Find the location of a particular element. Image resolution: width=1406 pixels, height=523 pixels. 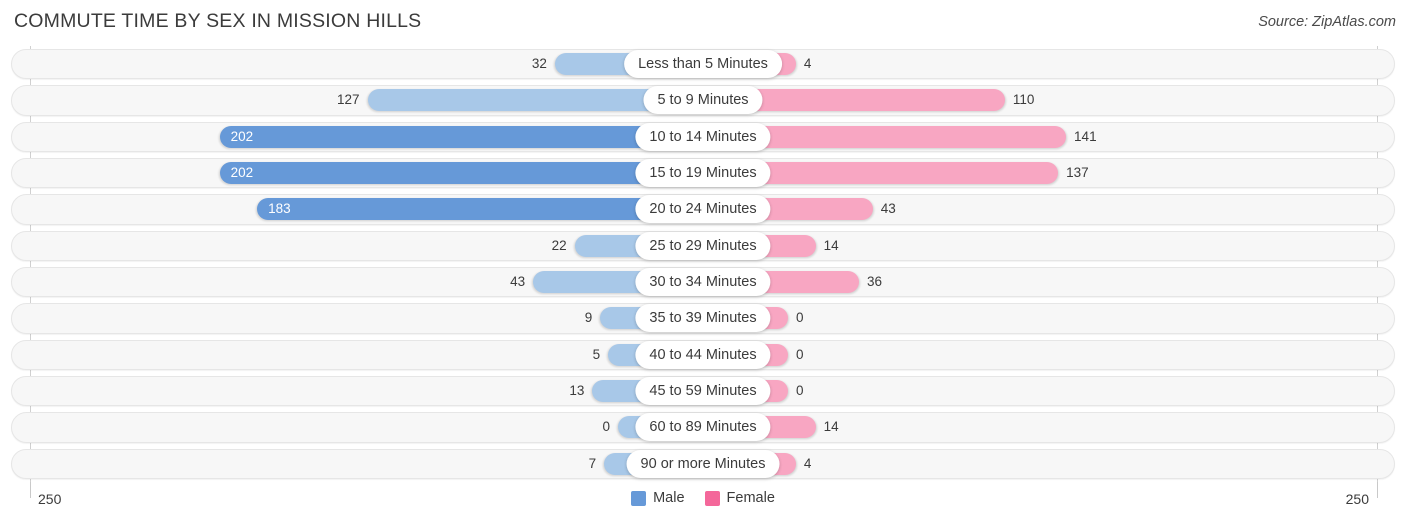

category-label-pill: 35 to 39 Minutes is located at coordinates (703, 318).